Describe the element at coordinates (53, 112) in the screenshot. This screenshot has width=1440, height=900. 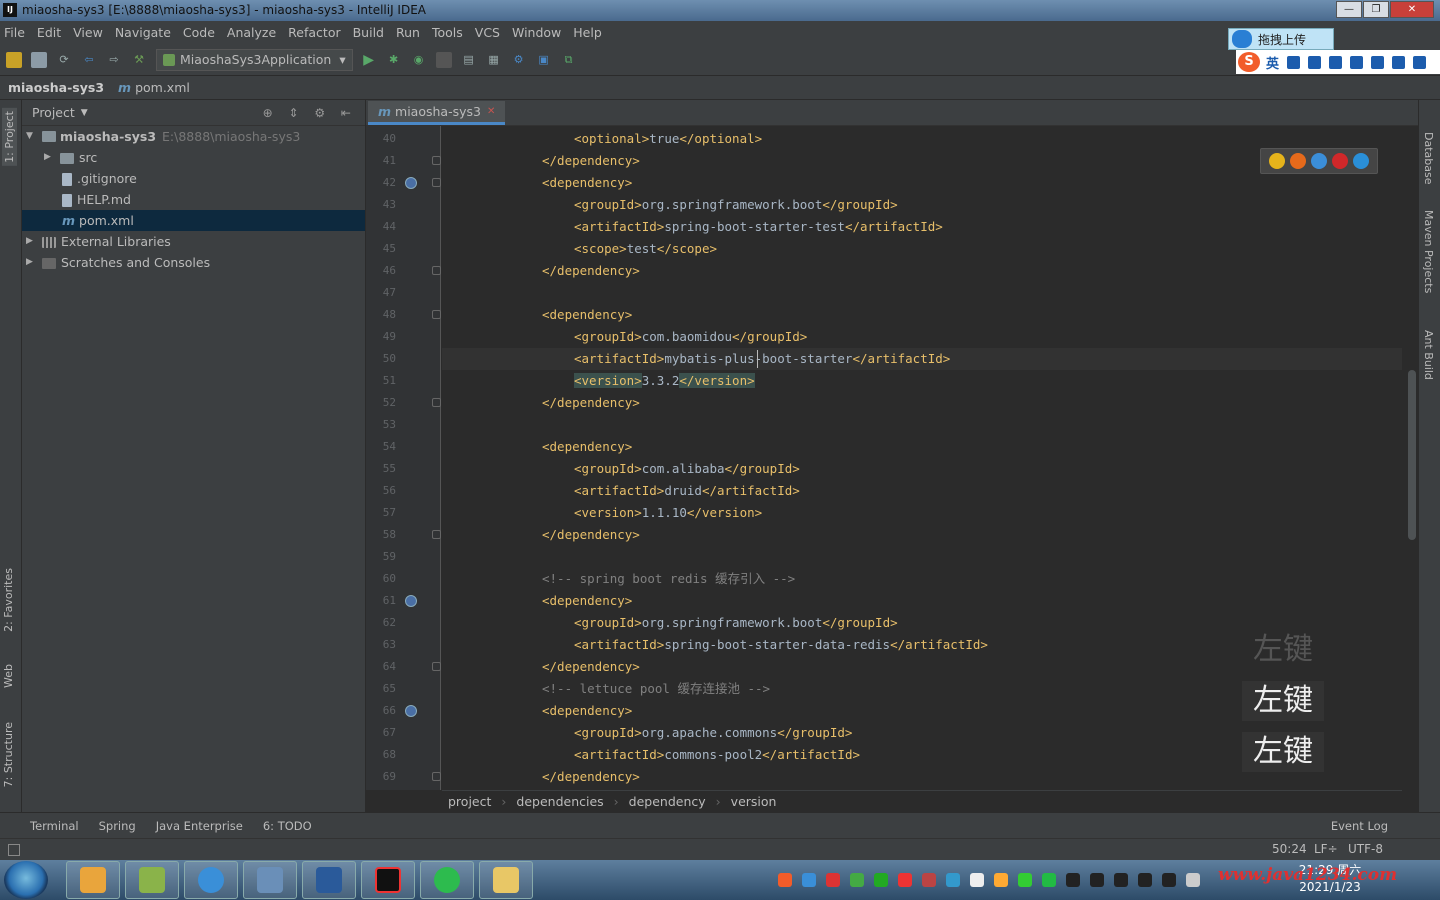
I see `panel-title: Project` at that location.